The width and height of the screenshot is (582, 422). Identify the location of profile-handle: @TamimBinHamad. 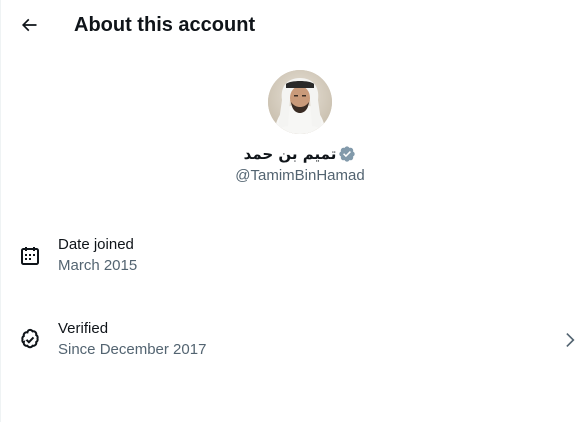
(299, 176).